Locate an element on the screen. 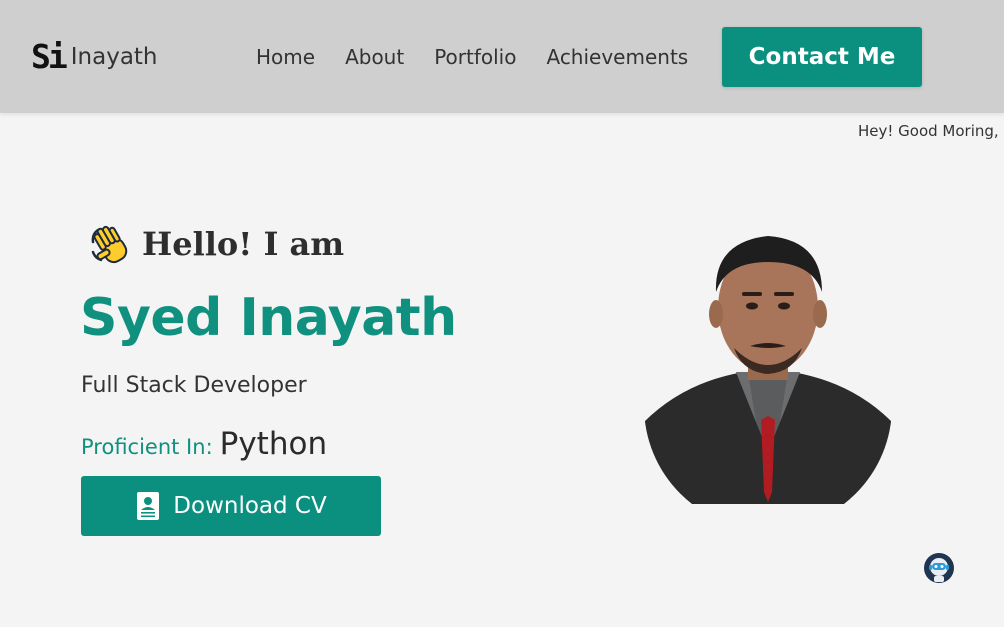  logo-mark: Si is located at coordinates (49, 56).